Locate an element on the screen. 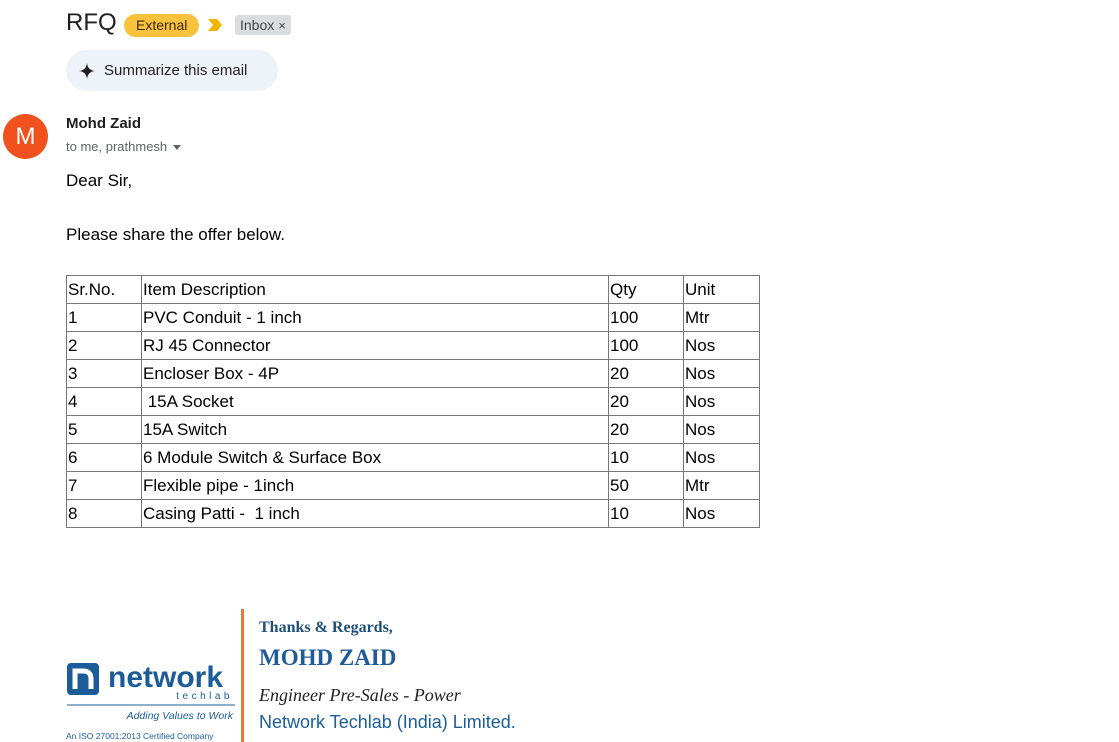  table-cell: 3 is located at coordinates (104, 373).